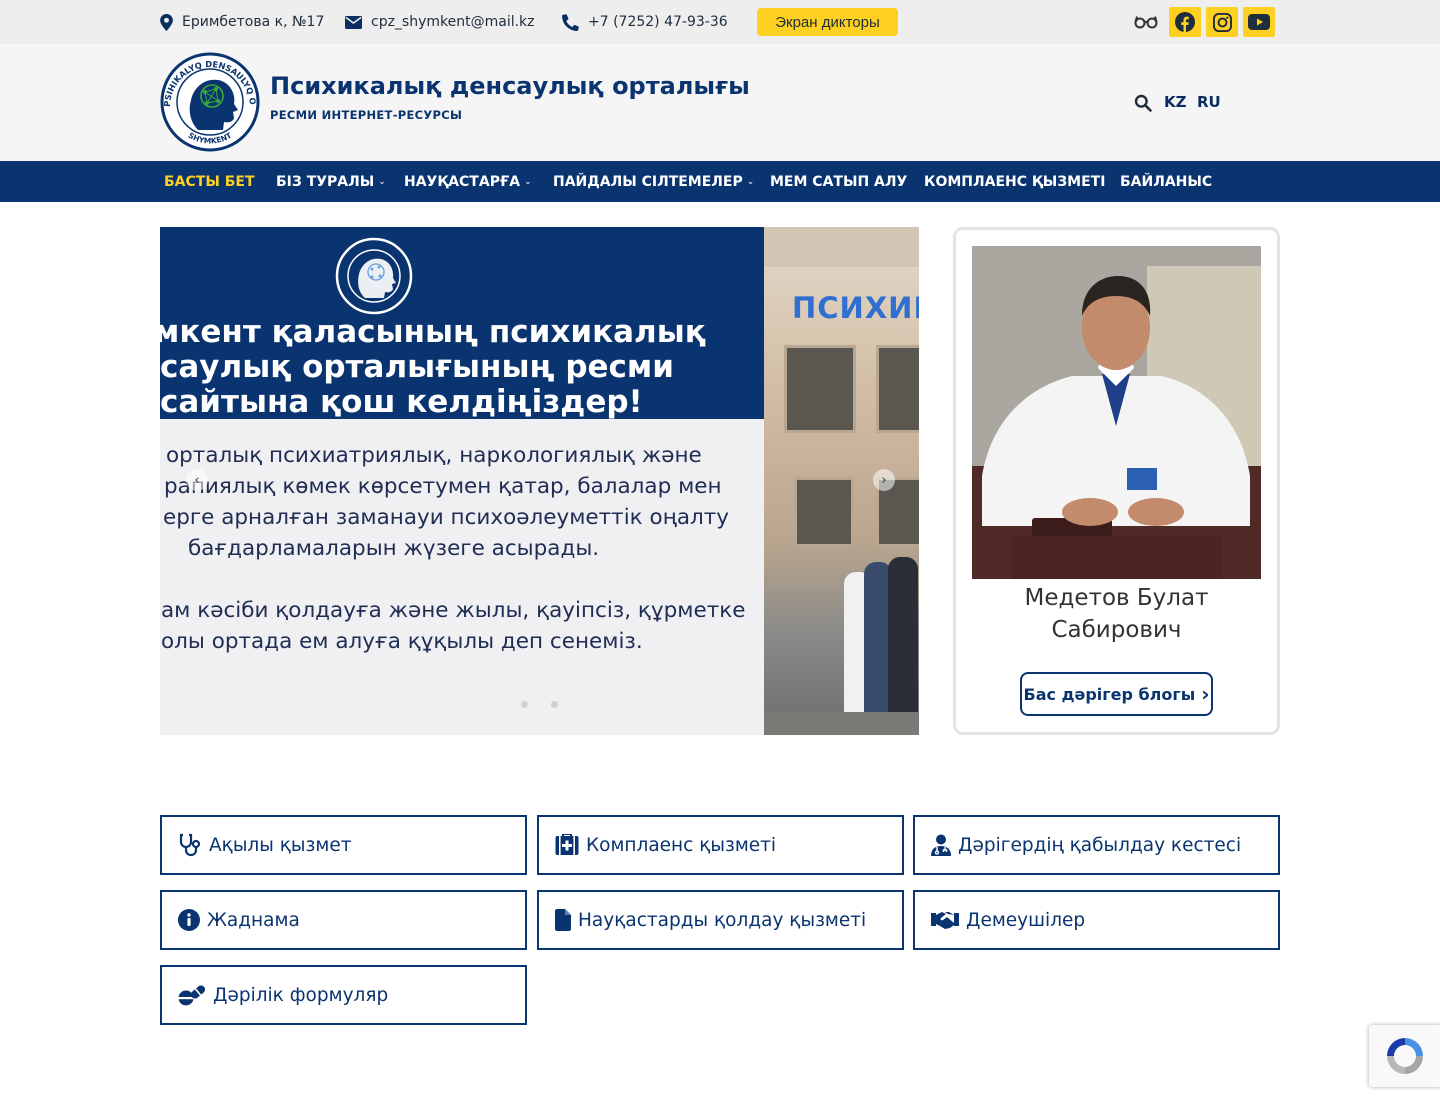  I want to click on button-label: Комплаенс қызметі, so click(681, 845).